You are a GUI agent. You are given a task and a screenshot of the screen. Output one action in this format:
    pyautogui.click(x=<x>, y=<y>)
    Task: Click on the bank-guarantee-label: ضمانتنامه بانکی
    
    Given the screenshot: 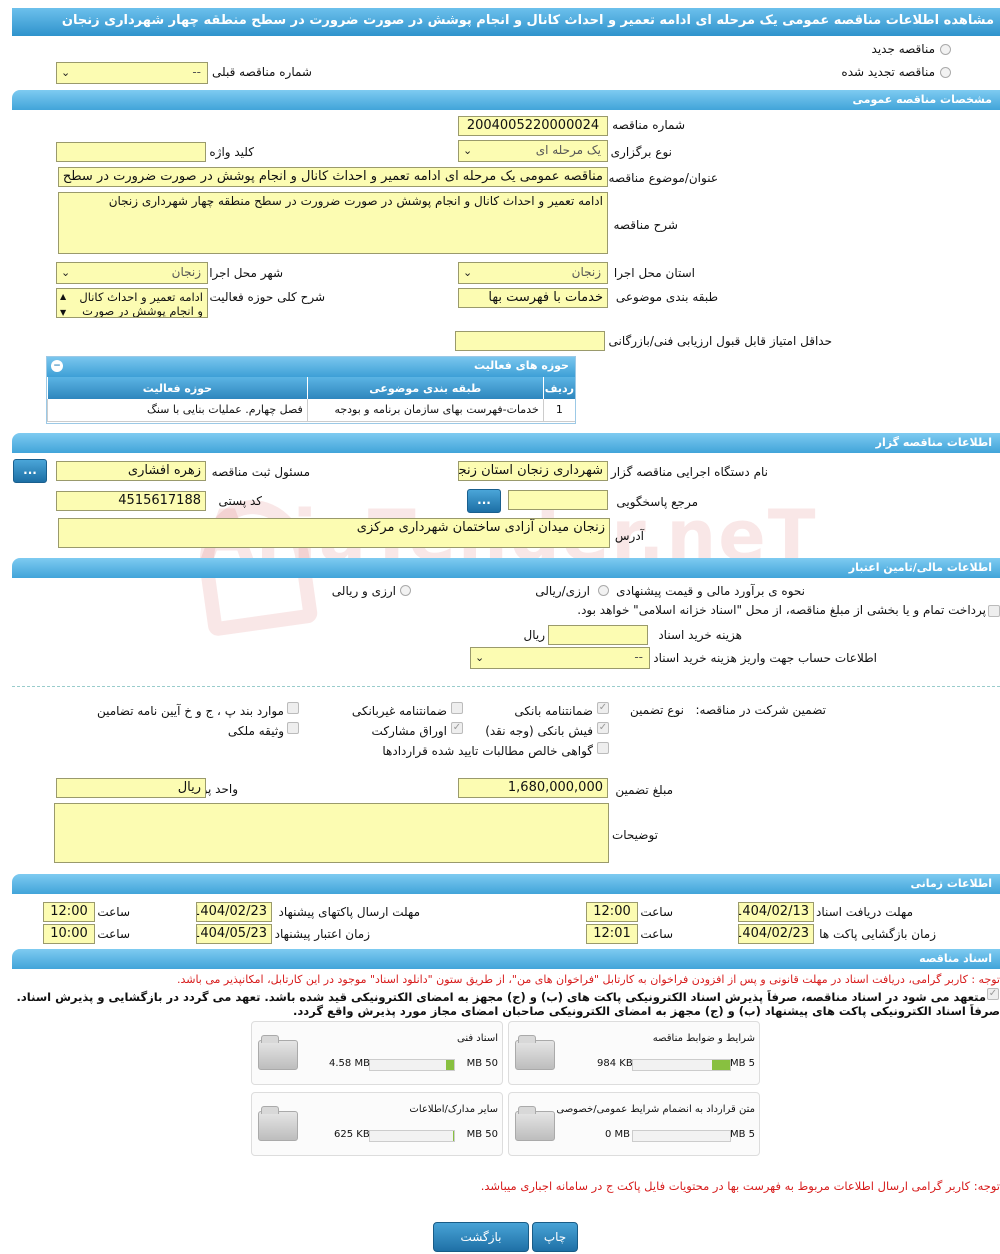 What is the action you would take?
    pyautogui.click(x=553, y=711)
    